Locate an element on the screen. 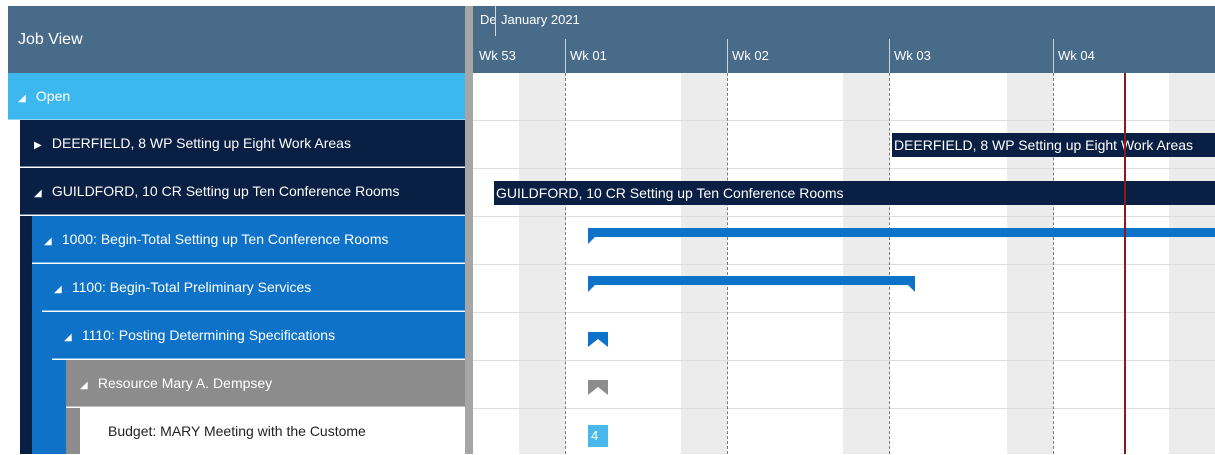  tree-row-resource: ◢ Resource Mary A. Dempsey is located at coordinates (265, 383).